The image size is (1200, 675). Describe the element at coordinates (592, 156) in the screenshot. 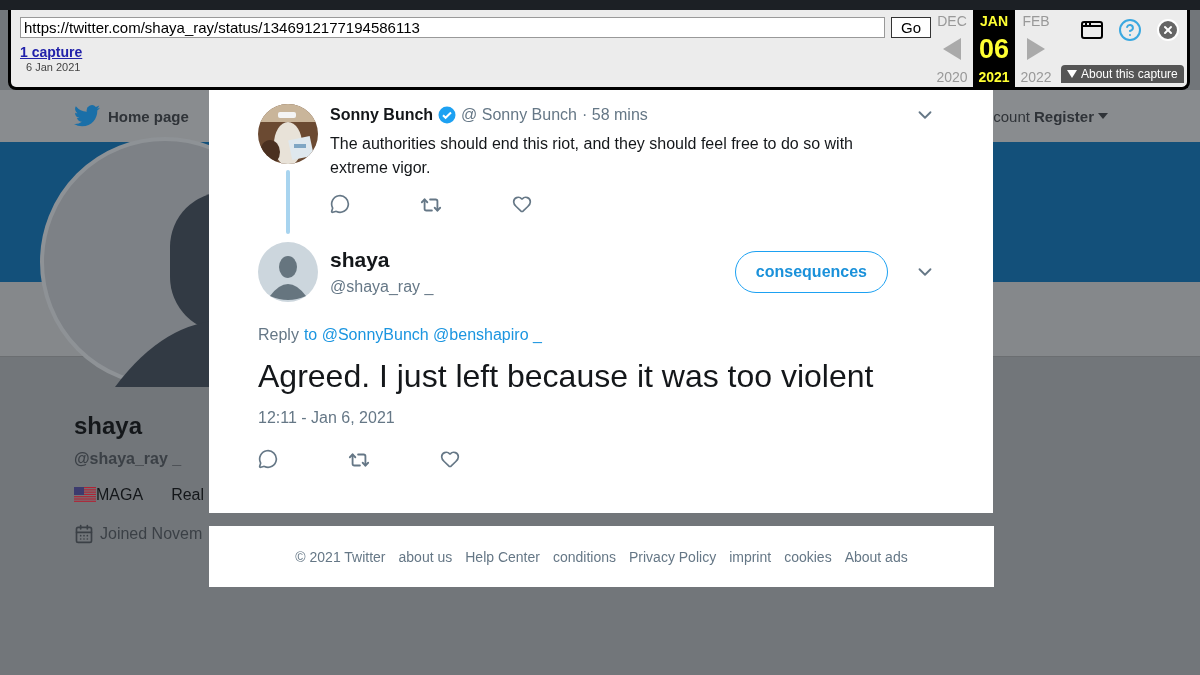

I see `tweet-text: The authorities should end this riot, and they should feel free to do so with extreme vigor.` at that location.